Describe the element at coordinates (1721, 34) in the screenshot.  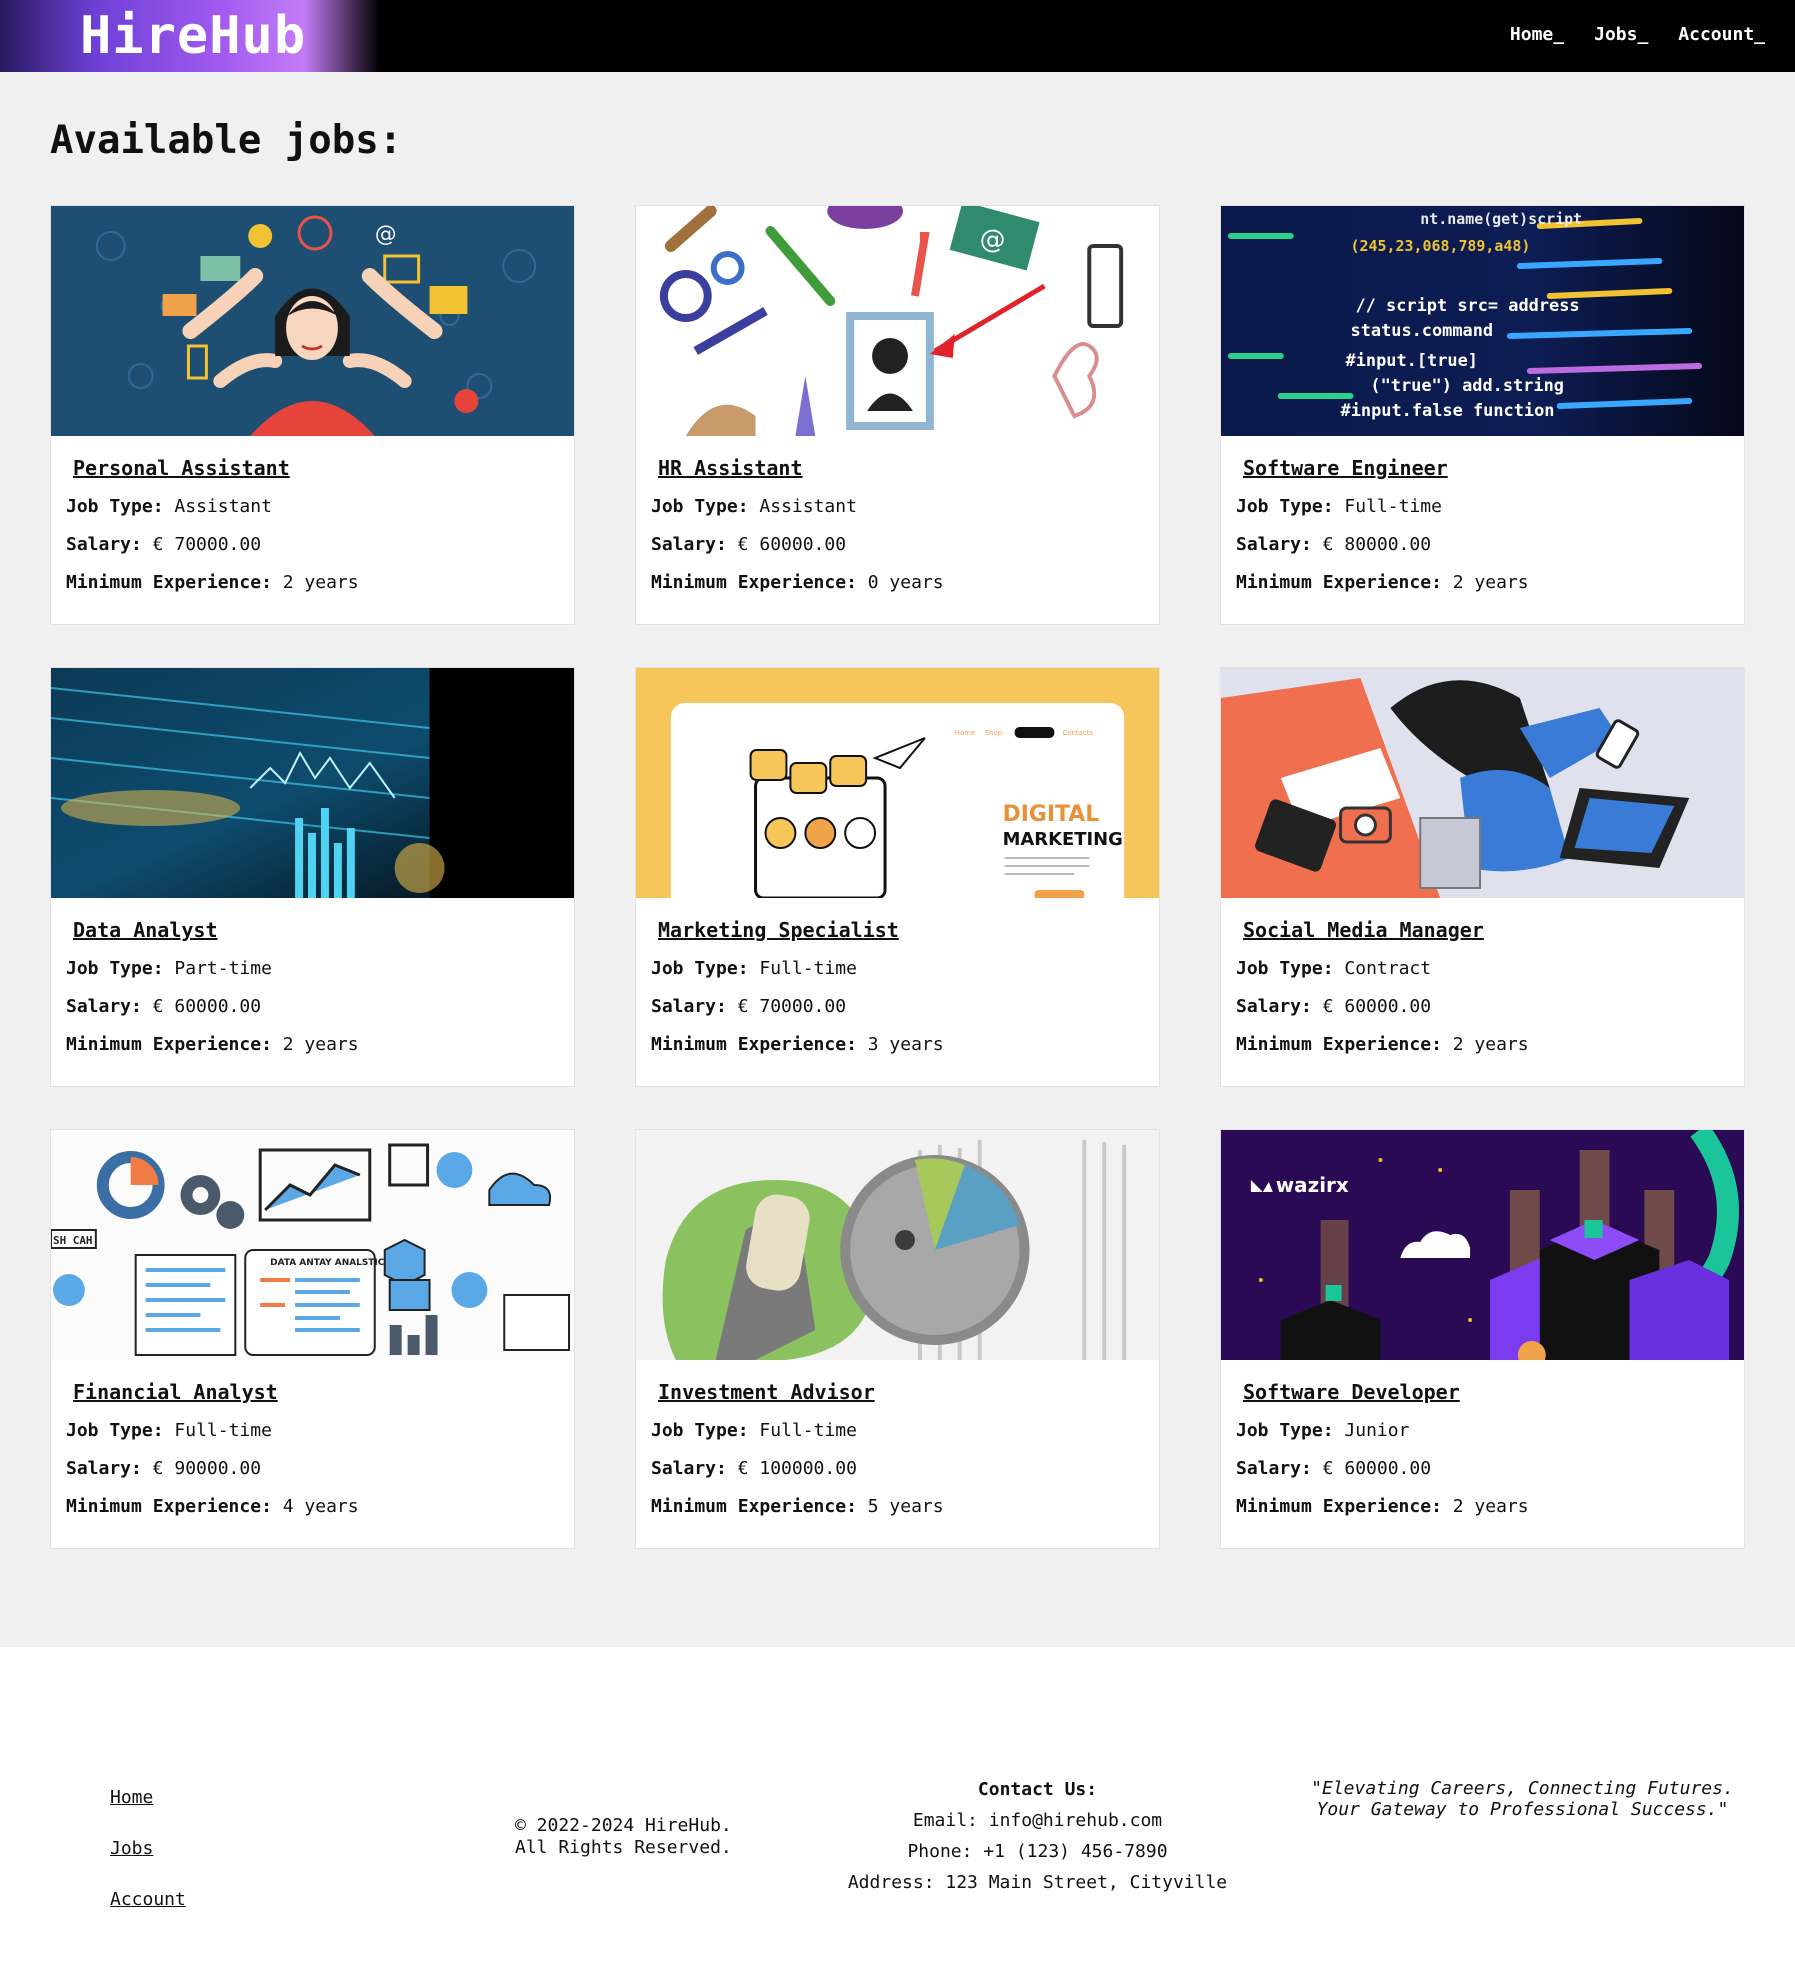
I see `nav-account-link: Account_` at that location.